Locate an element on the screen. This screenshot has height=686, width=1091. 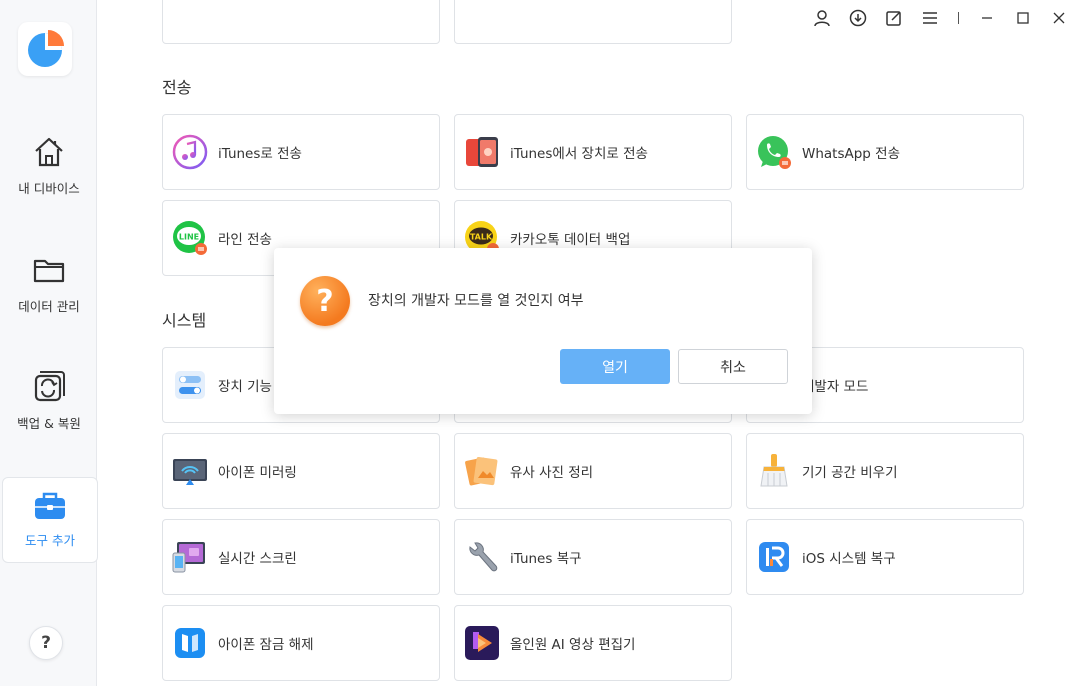
minimize-icon is located at coordinates (987, 18).